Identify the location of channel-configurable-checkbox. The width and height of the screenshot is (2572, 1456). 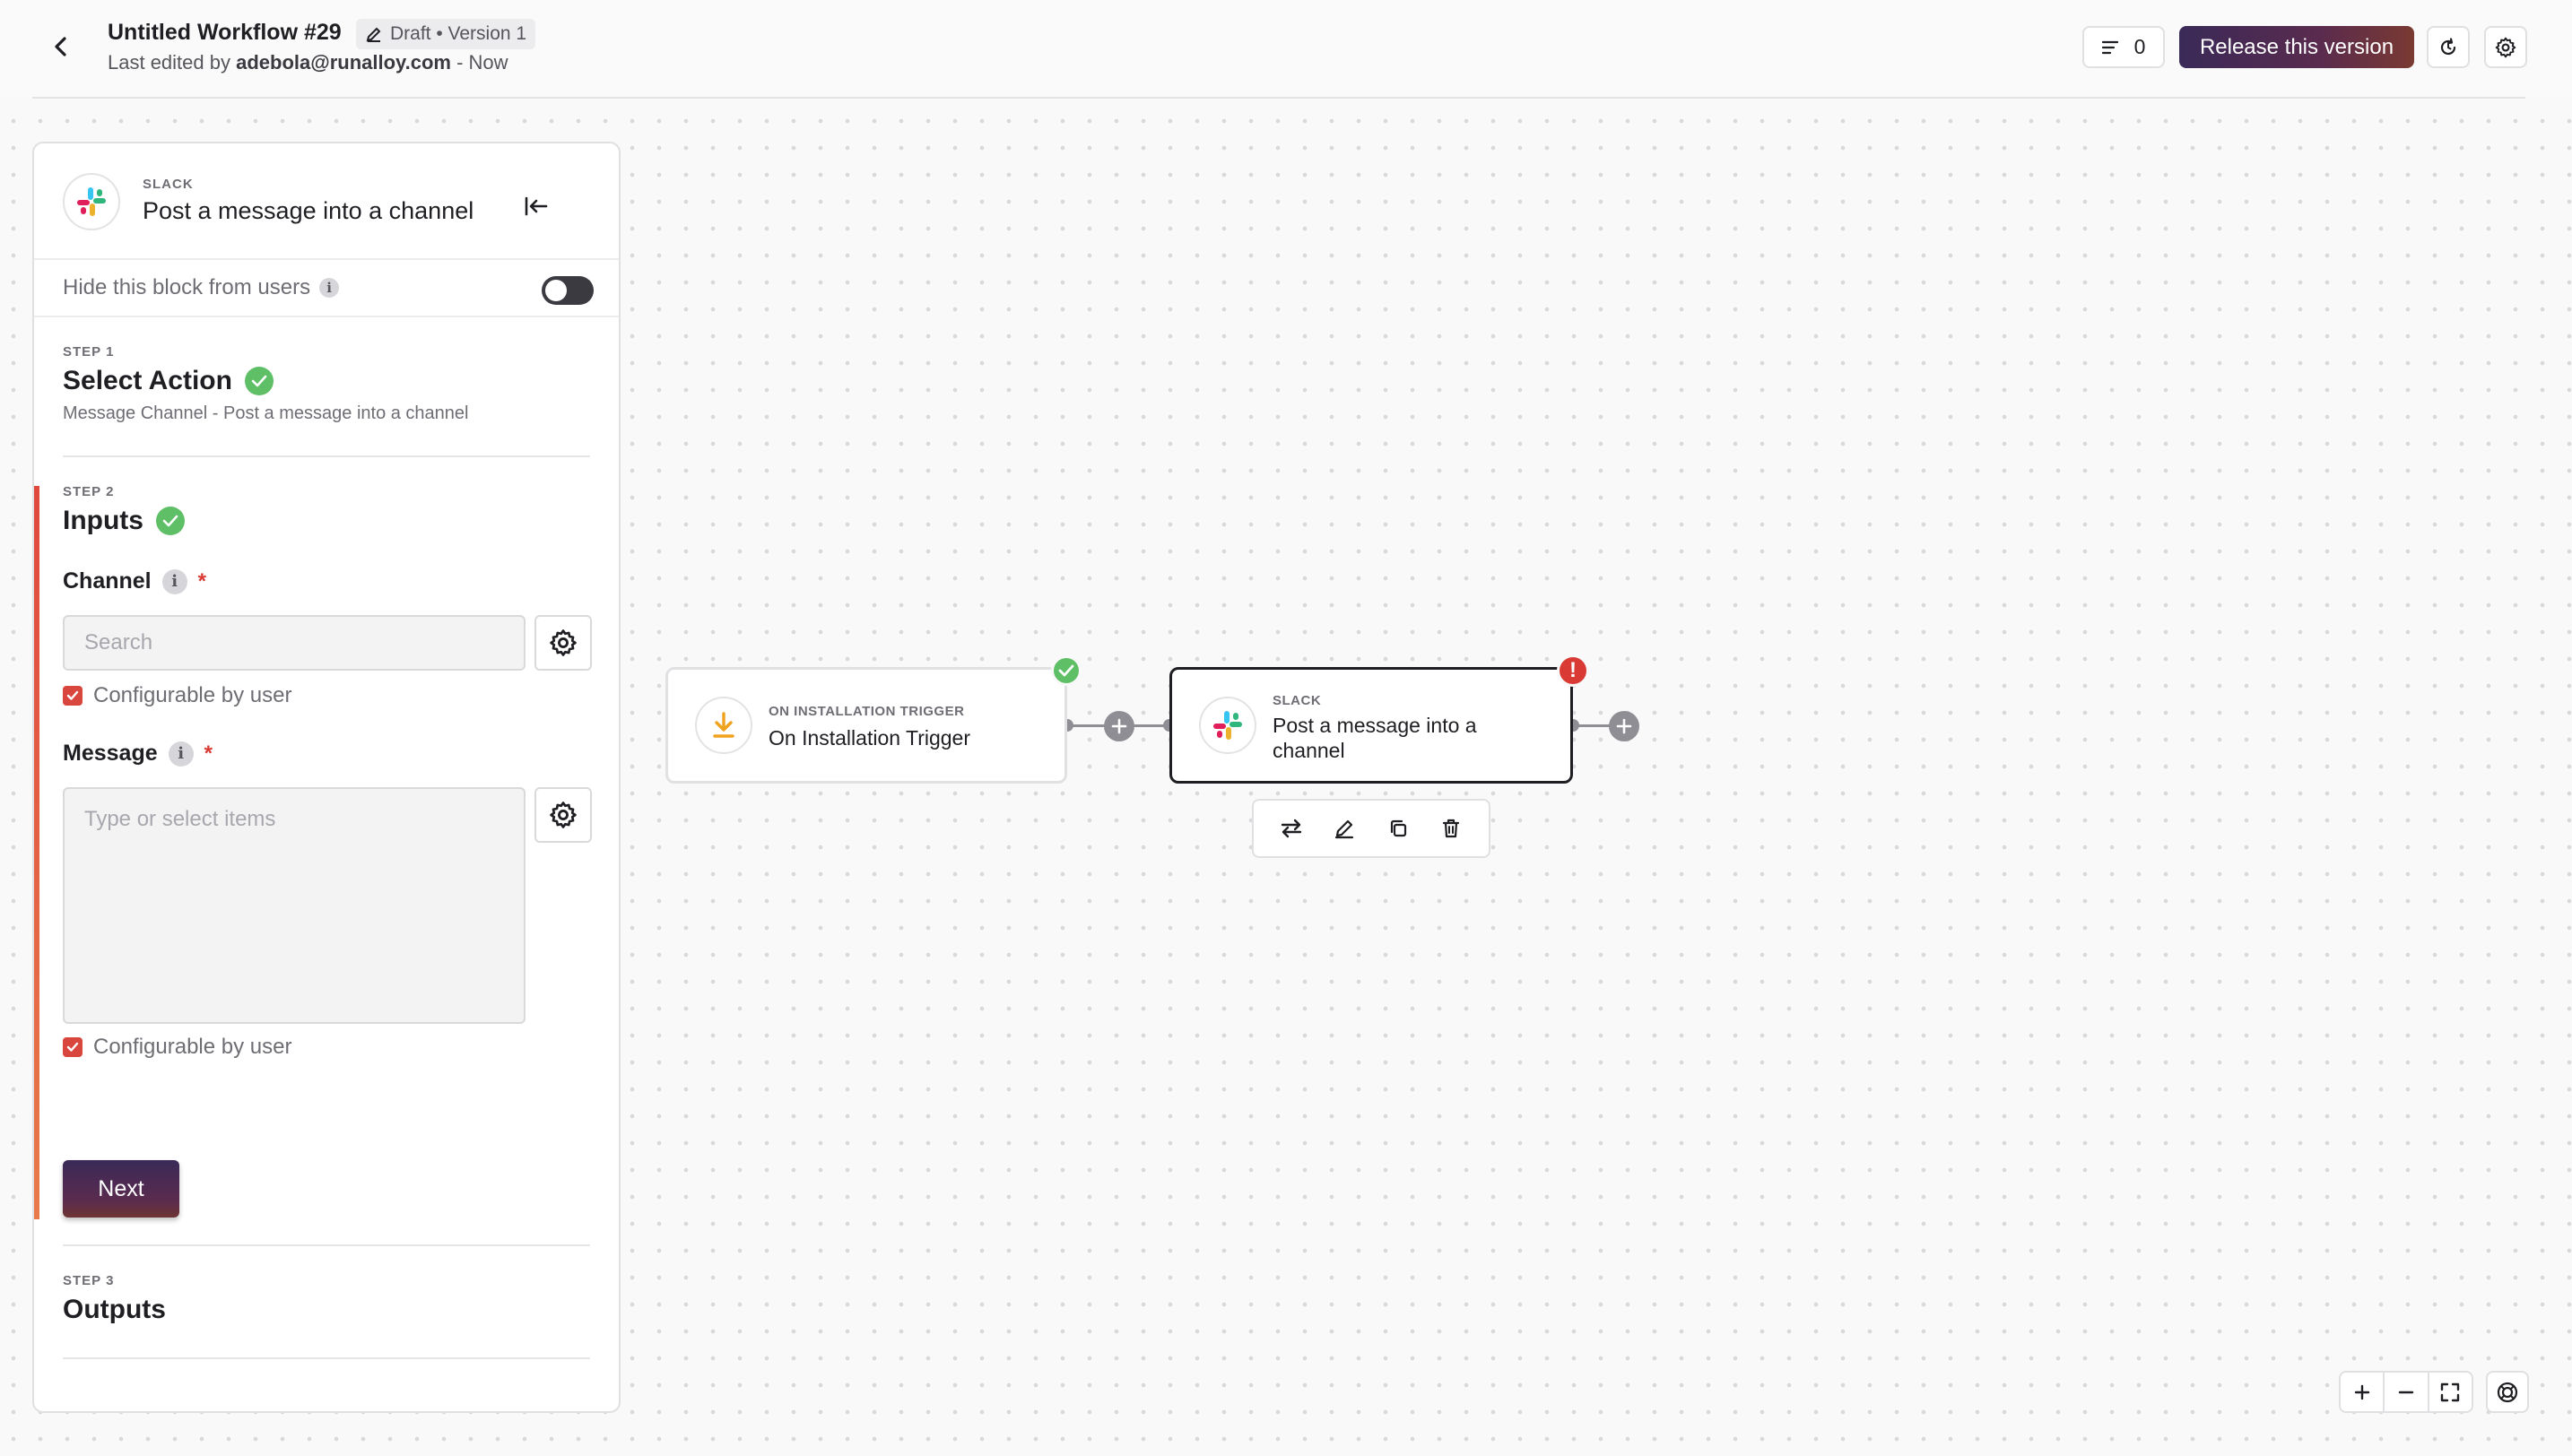
(73, 696).